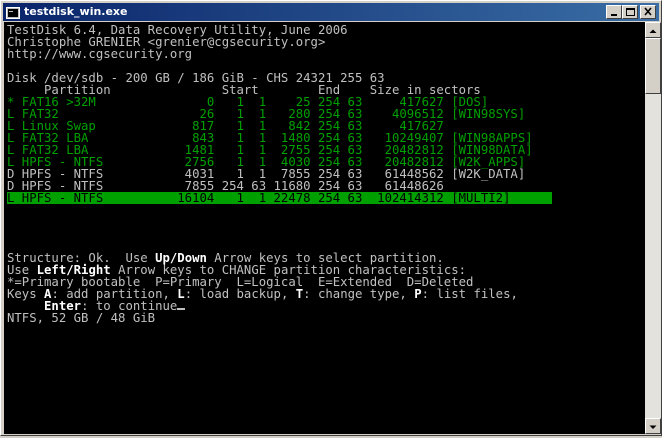  I want to click on help-key: P, so click(418, 294).